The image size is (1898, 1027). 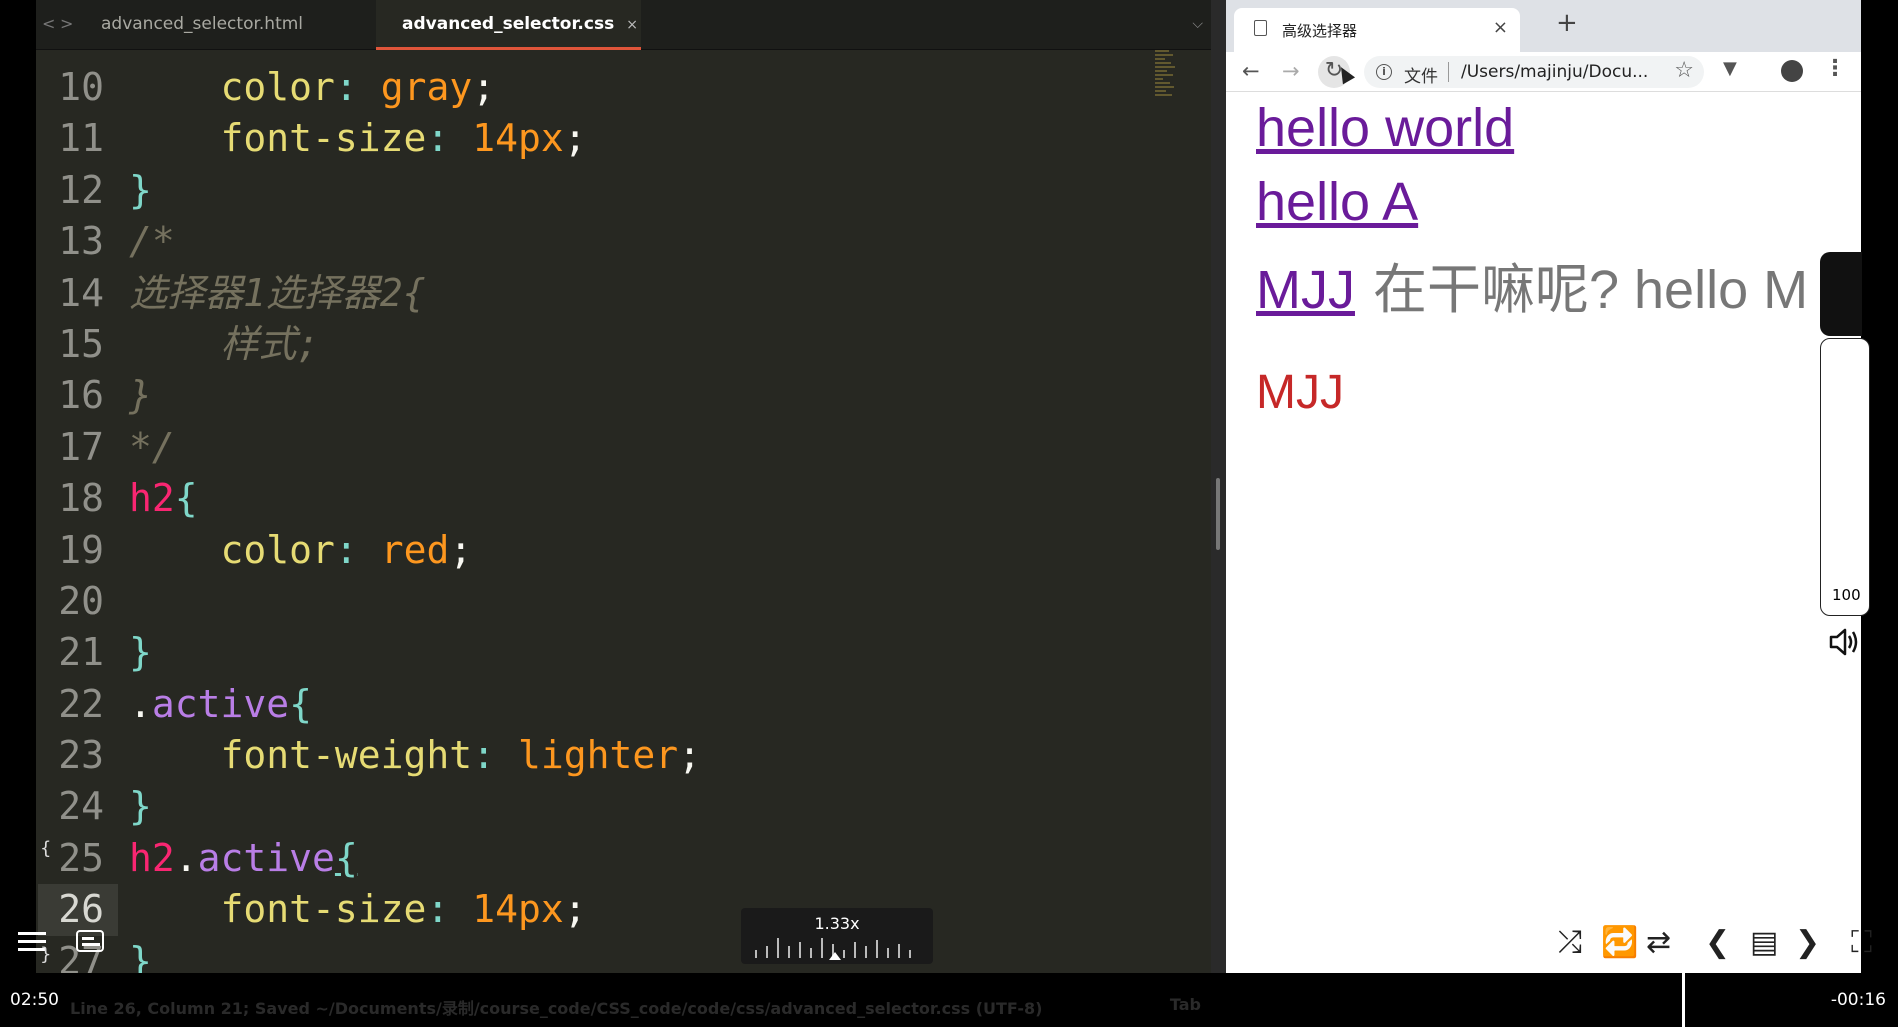 I want to click on tab-dropdown-icon: ⌵, so click(x=1197, y=24).